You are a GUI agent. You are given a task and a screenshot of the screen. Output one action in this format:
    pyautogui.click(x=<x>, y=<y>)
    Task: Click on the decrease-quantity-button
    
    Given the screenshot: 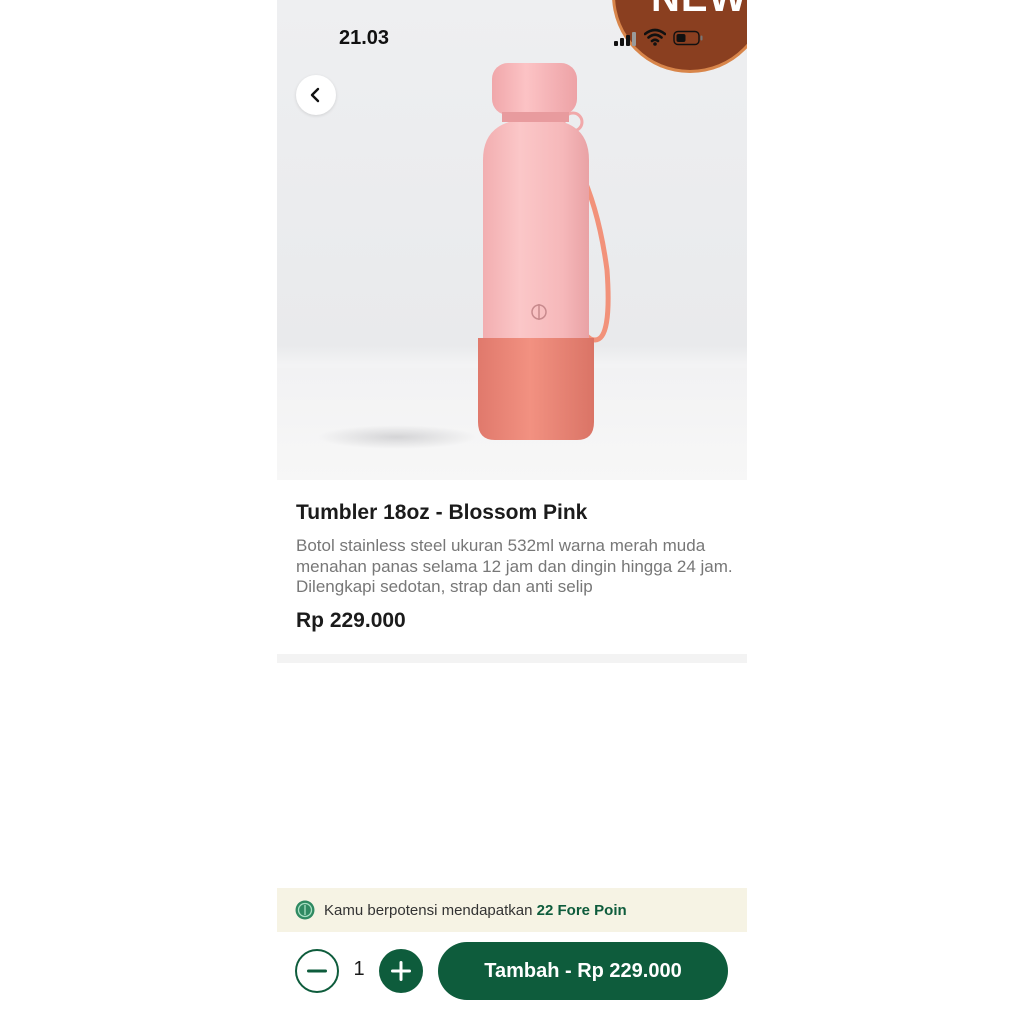 What is the action you would take?
    pyautogui.click(x=317, y=971)
    